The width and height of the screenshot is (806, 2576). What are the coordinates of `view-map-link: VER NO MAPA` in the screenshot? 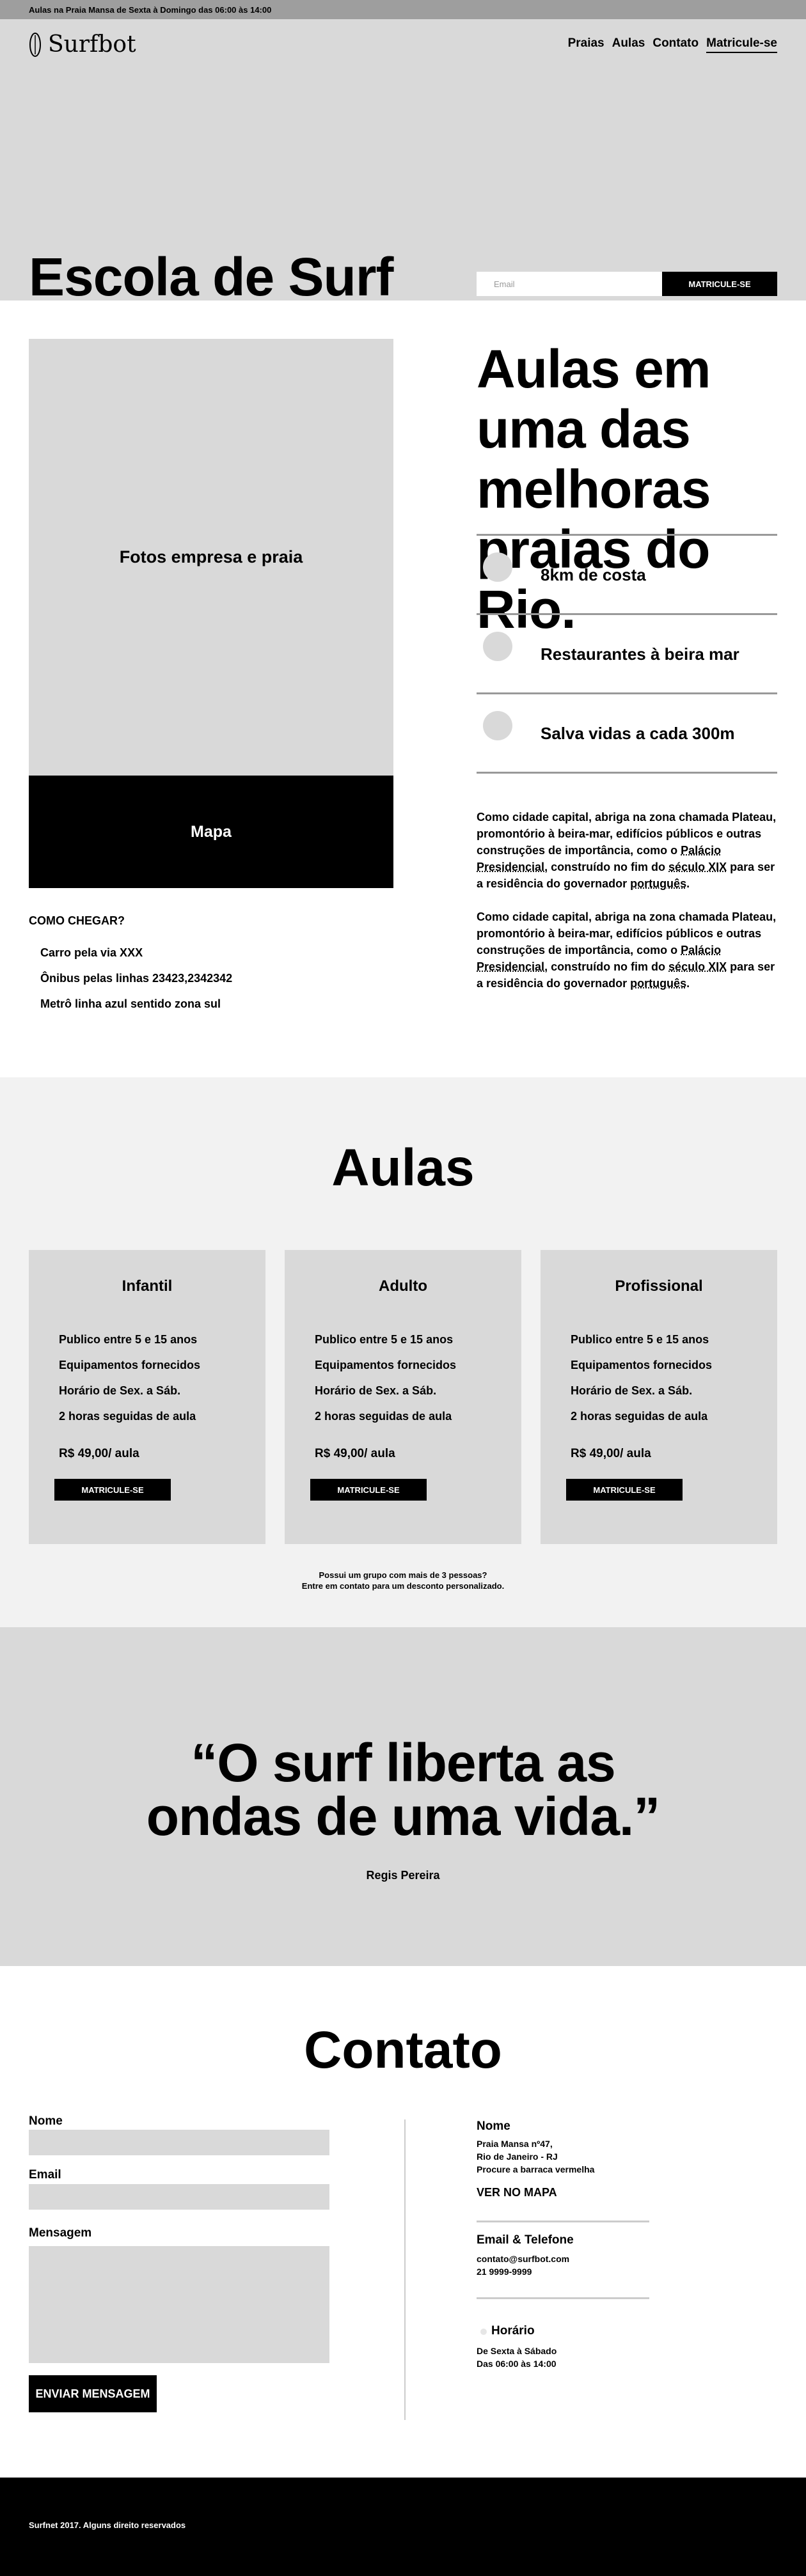 It's located at (535, 2192).